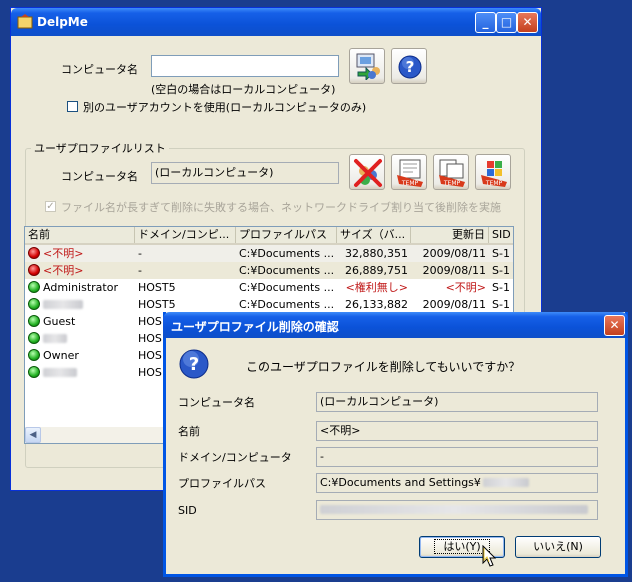  Describe the element at coordinates (376, 287) in the screenshot. I see `row-size: <権利無し>` at that location.